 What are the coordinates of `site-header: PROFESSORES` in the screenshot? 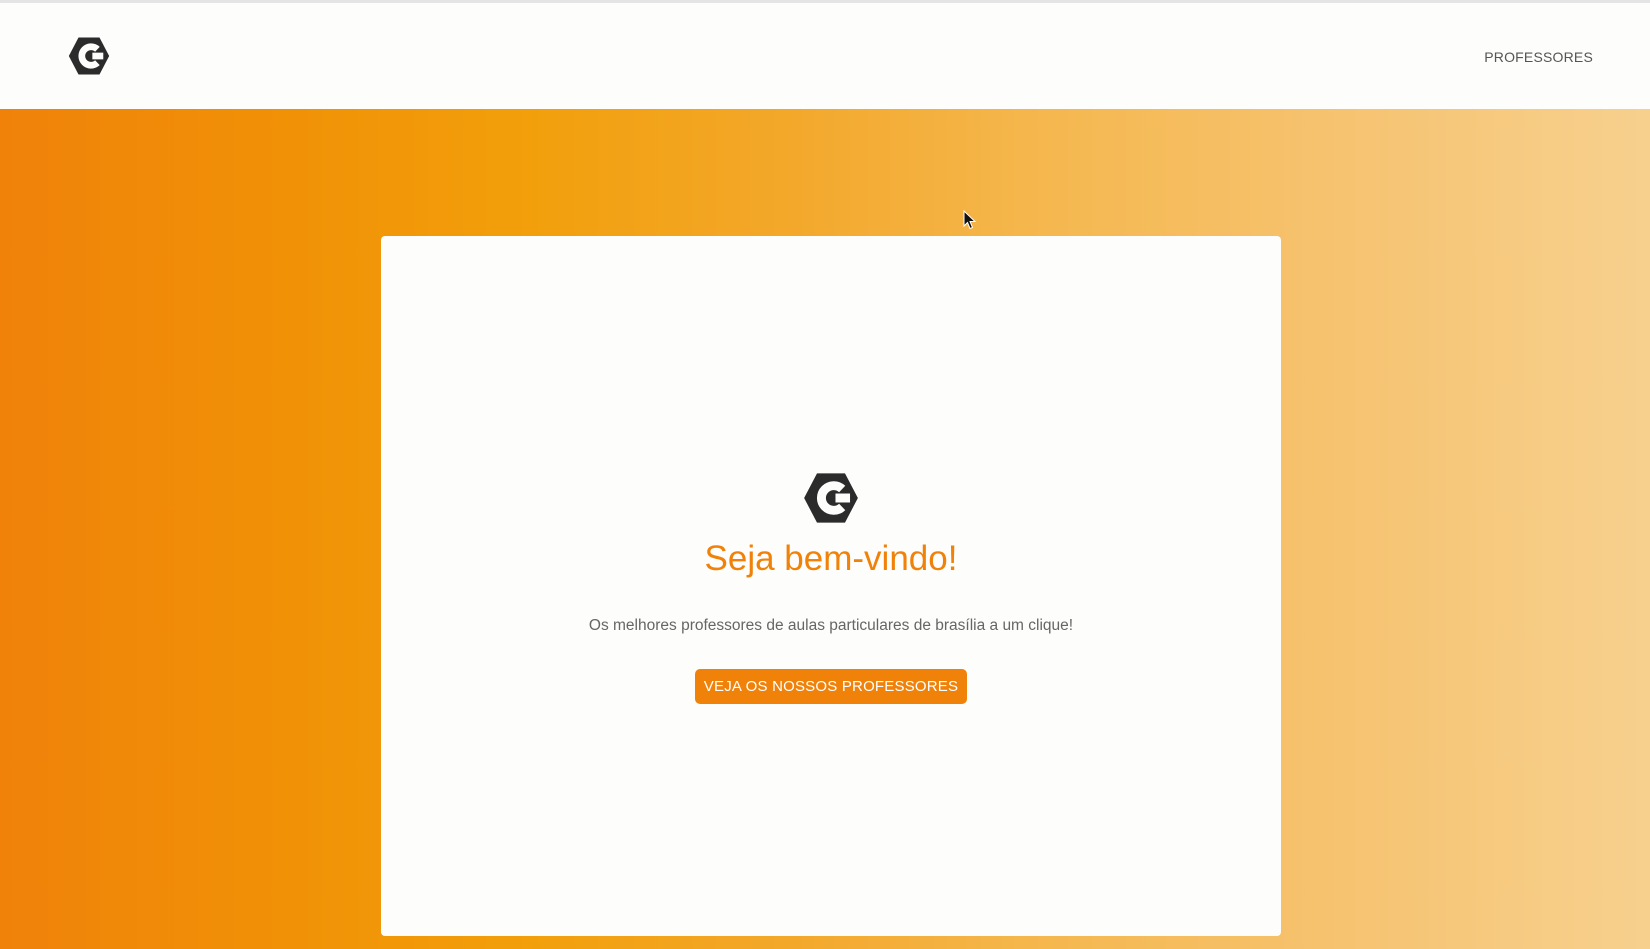 It's located at (825, 56).